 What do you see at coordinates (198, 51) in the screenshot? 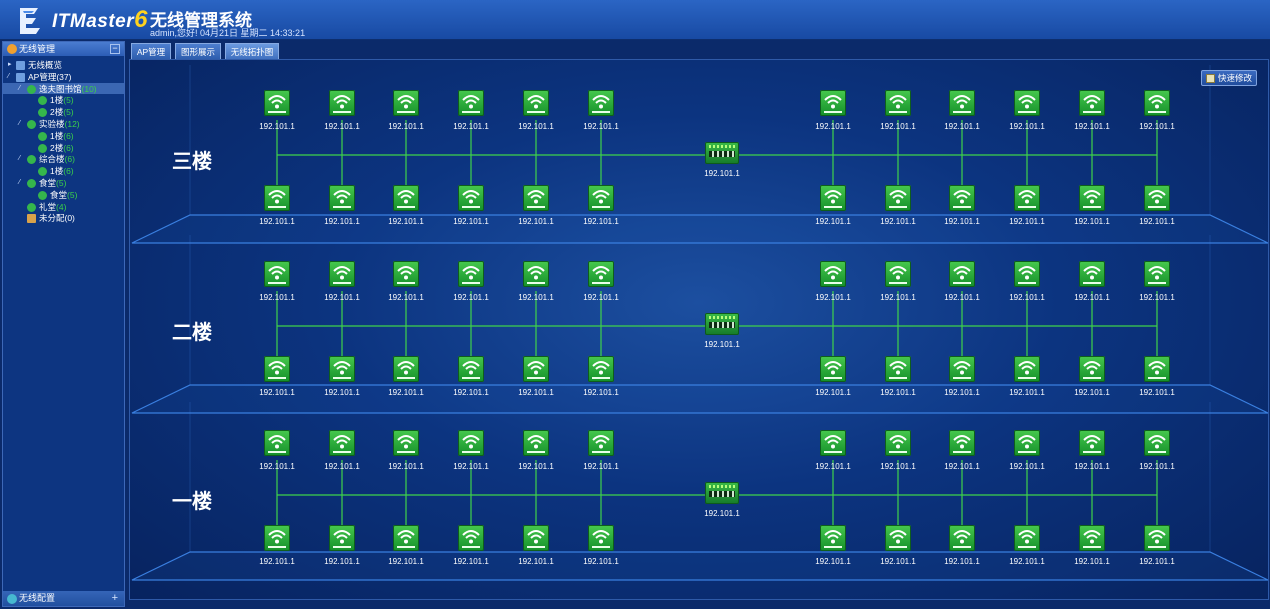
I see `tab-graphic-view: 图形展示` at bounding box center [198, 51].